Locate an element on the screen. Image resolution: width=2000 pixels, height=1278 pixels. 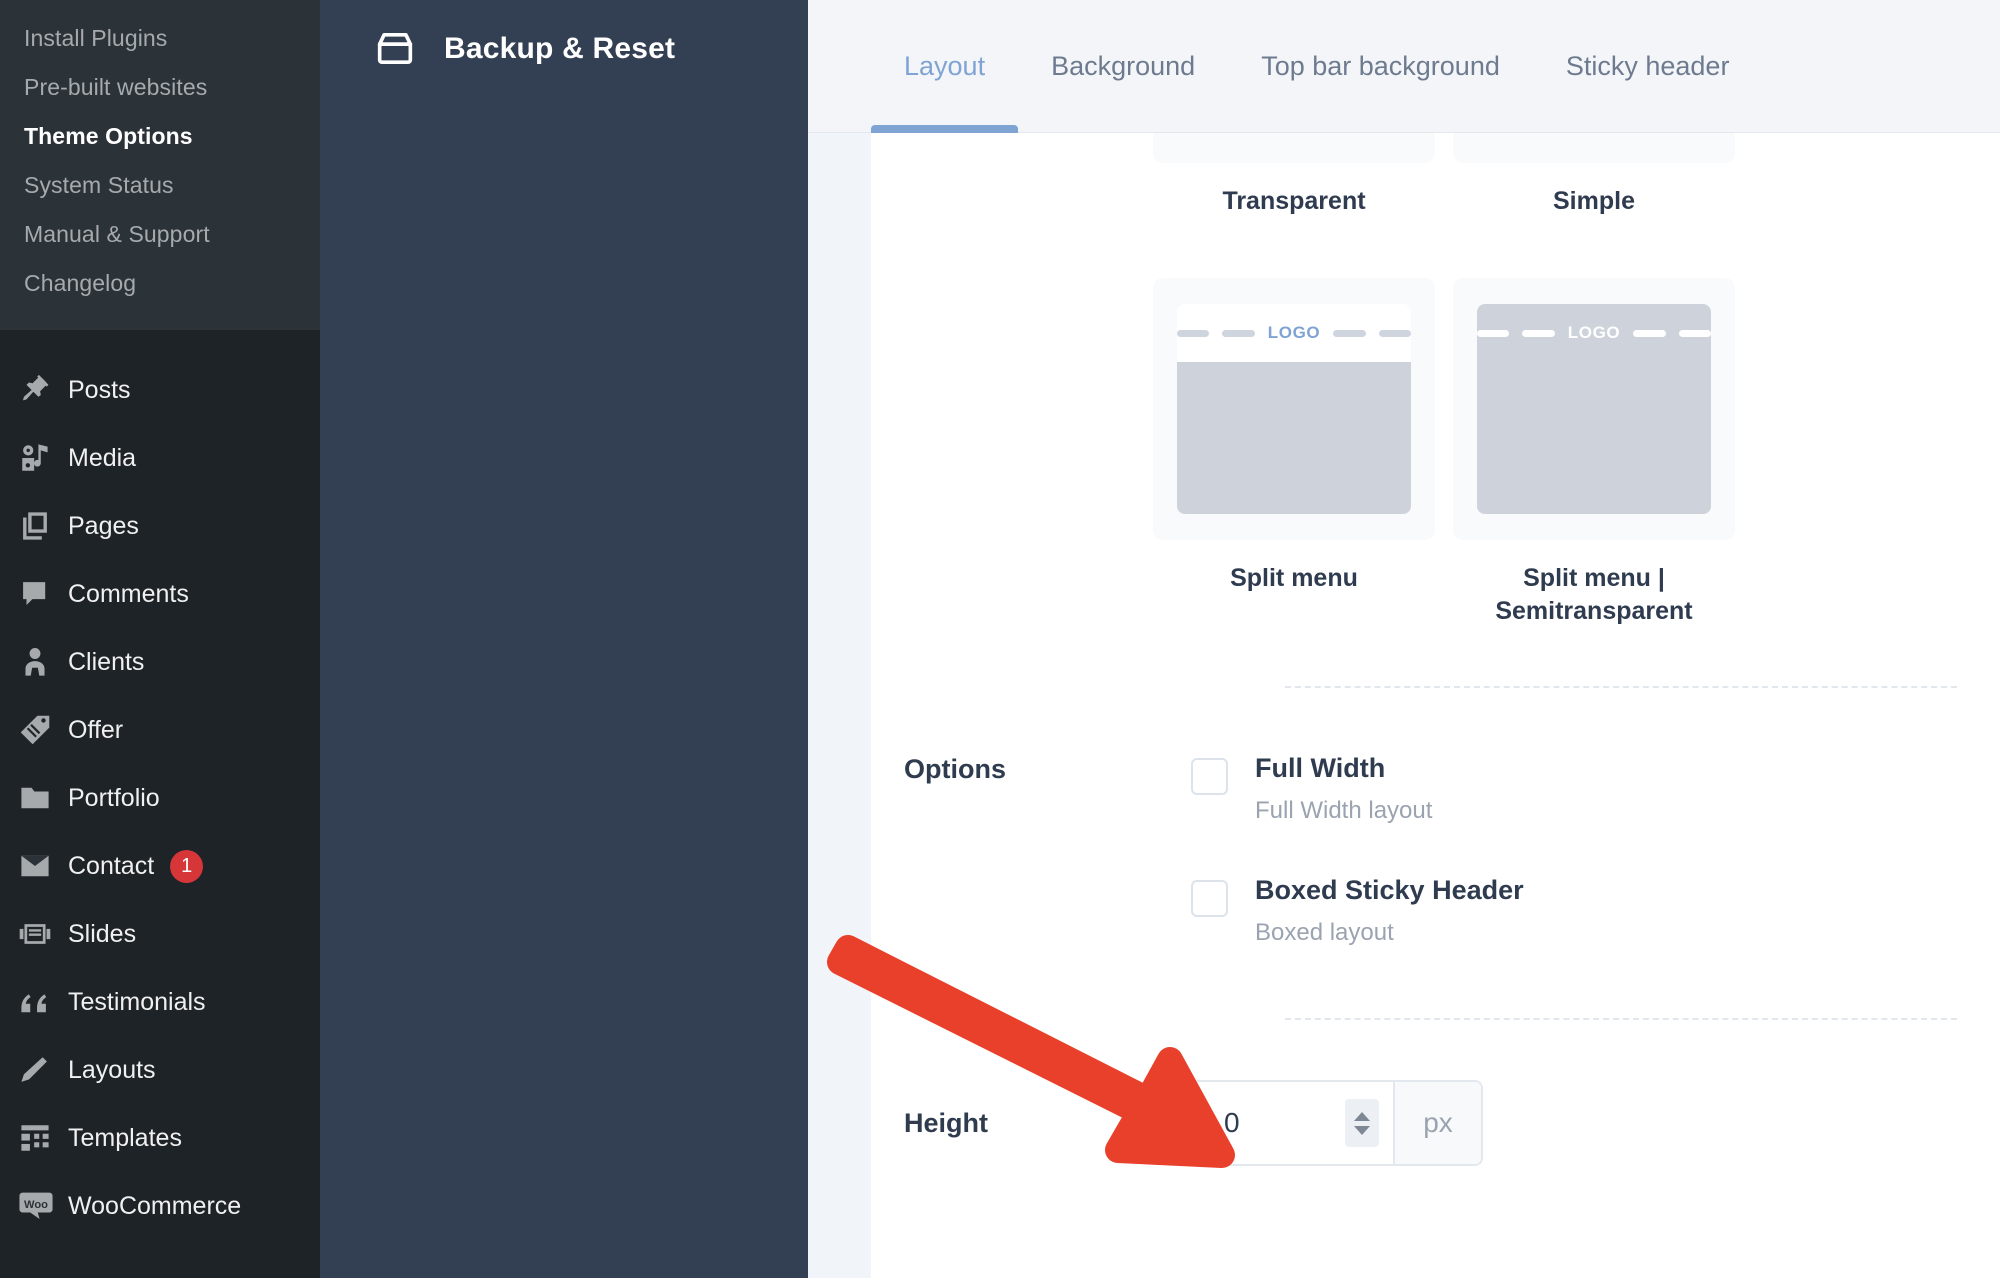
archive-box-icon is located at coordinates (395, 49).